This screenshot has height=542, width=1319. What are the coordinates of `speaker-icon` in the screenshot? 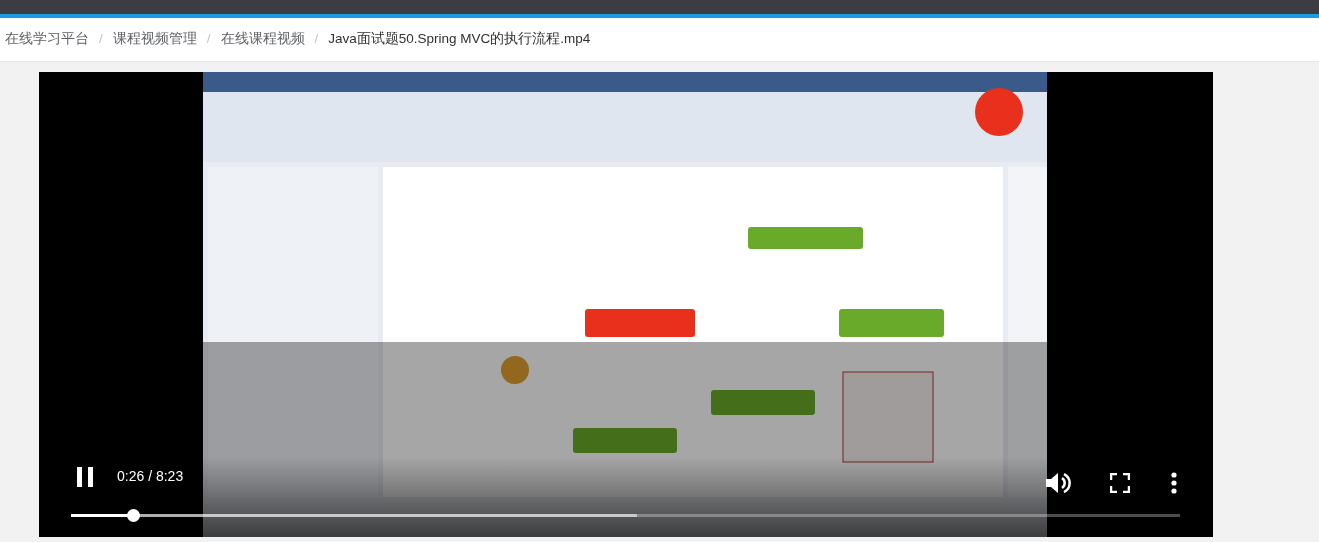 It's located at (1058, 483).